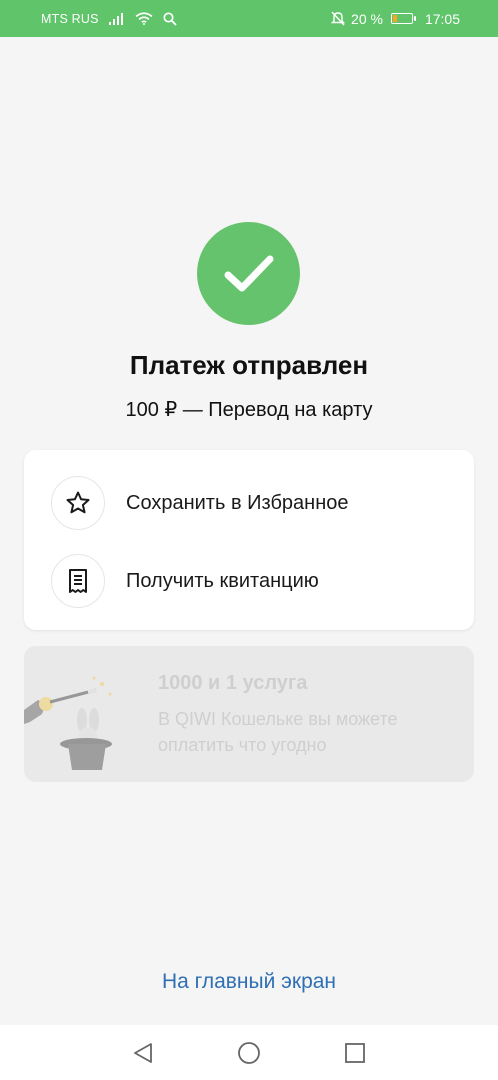 The height and width of the screenshot is (1080, 498). What do you see at coordinates (222, 580) in the screenshot?
I see `get-receipt-label: Получить квитанцию` at bounding box center [222, 580].